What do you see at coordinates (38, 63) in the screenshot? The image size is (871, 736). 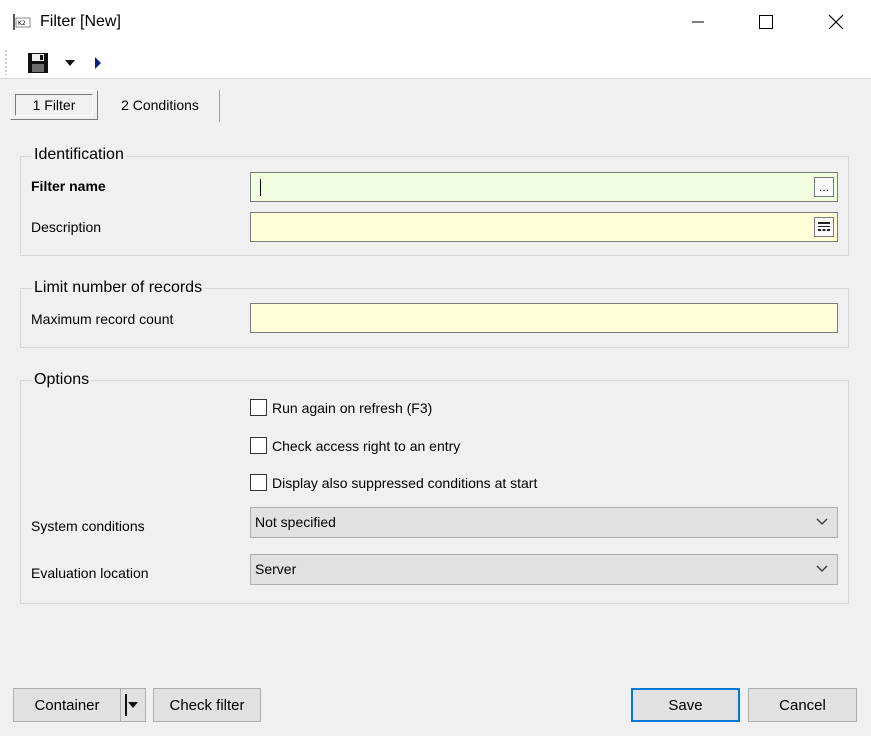 I see `floppy-disk-icon` at bounding box center [38, 63].